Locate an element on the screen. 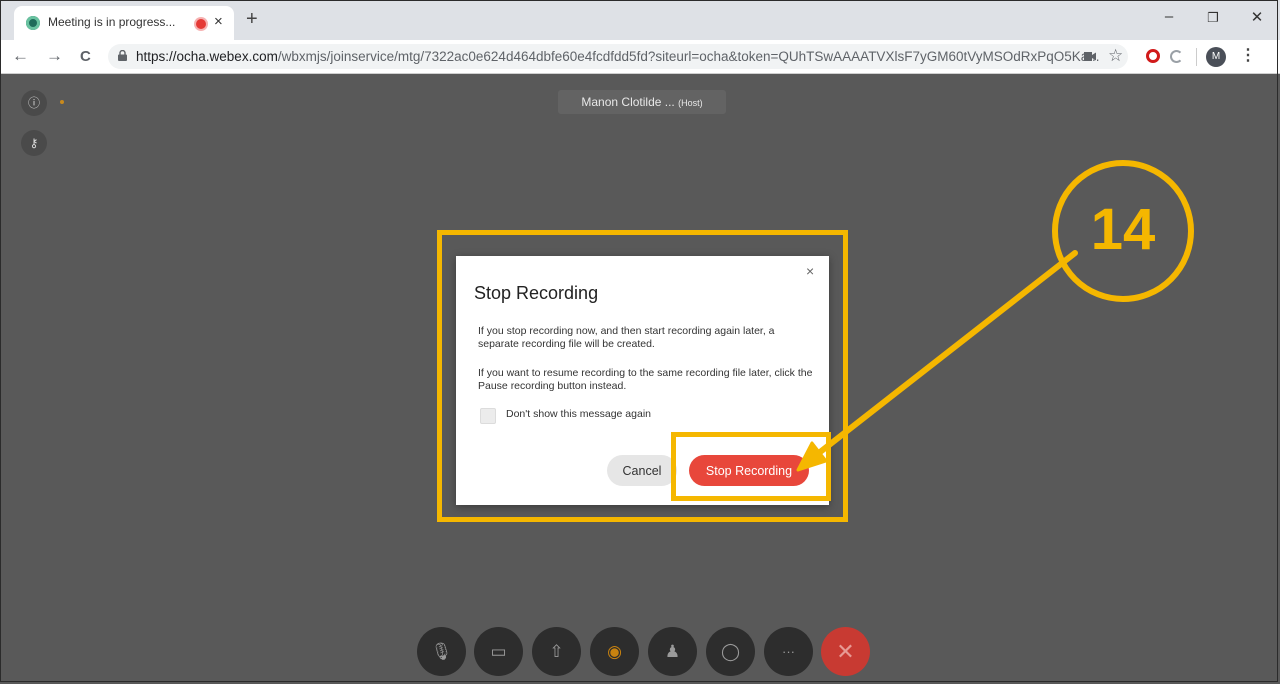 The width and height of the screenshot is (1280, 684). reload-icon: C is located at coordinates (85, 56).